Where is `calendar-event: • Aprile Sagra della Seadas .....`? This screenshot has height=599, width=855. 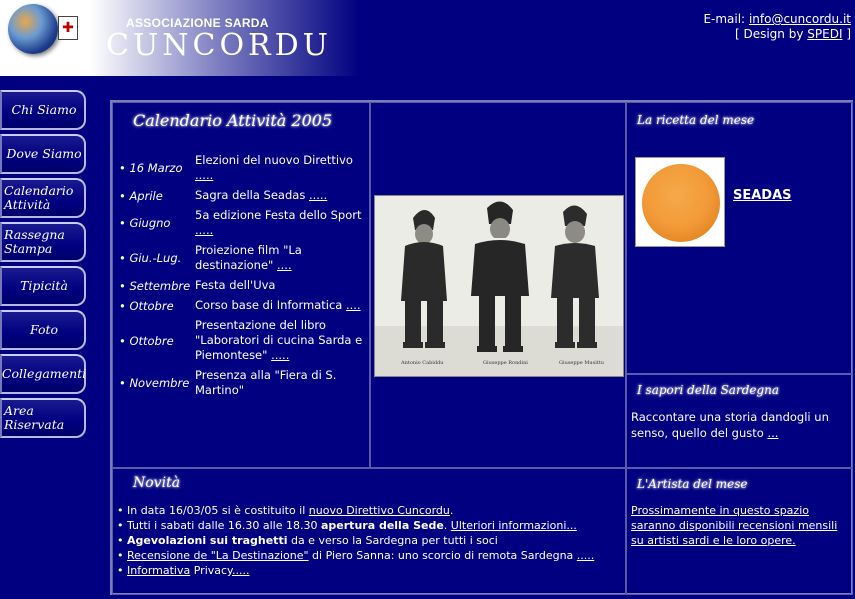
calendar-event: • Aprile Sagra della Seadas ..... is located at coordinates (244, 195).